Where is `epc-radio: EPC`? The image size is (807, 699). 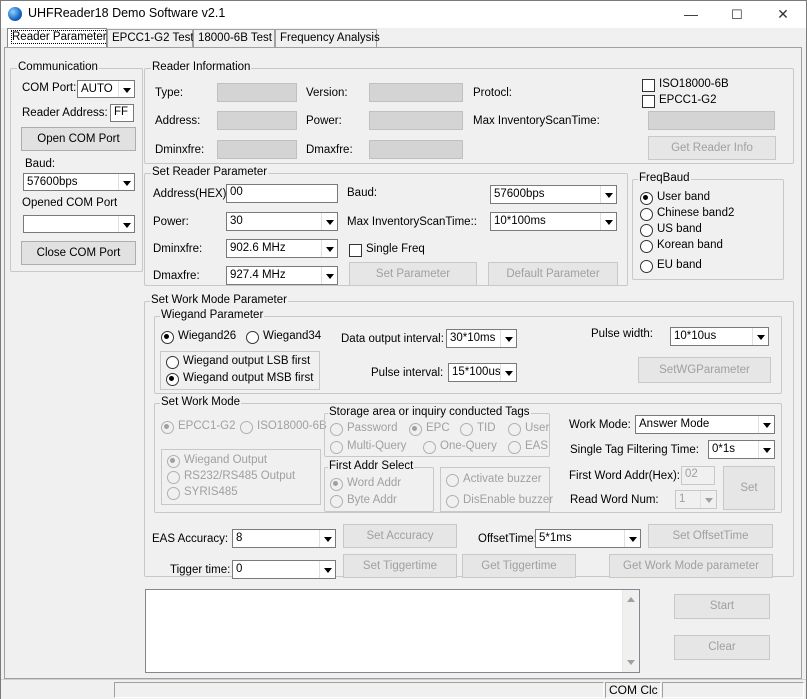
epc-radio: EPC is located at coordinates (429, 429).